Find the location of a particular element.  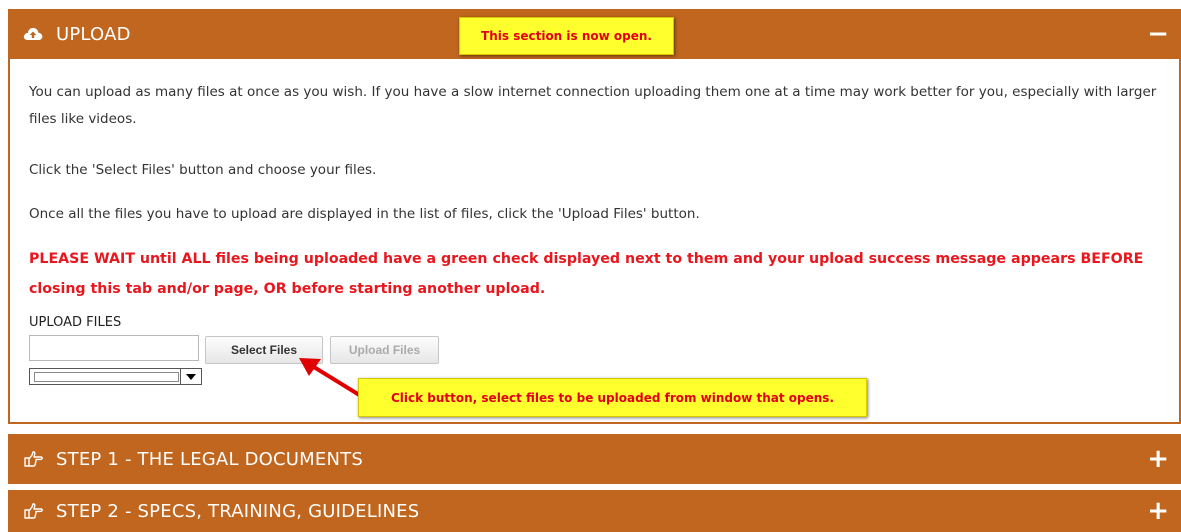

step2-section-header: STEP 2 - SPECS, TRAINING, GUIDELINES + is located at coordinates (594, 511).